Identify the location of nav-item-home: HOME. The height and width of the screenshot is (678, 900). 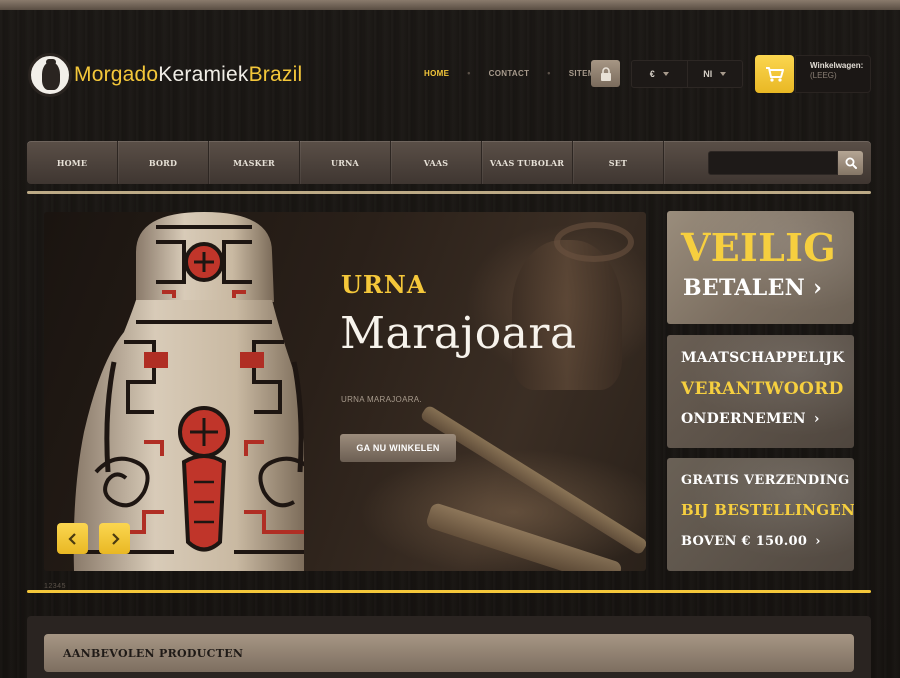
(72, 162).